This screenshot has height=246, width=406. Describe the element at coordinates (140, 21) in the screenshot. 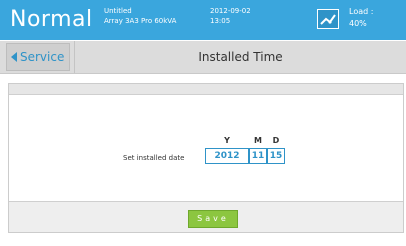

I see `project-model: Array 3A3 Pro 60kVA` at that location.